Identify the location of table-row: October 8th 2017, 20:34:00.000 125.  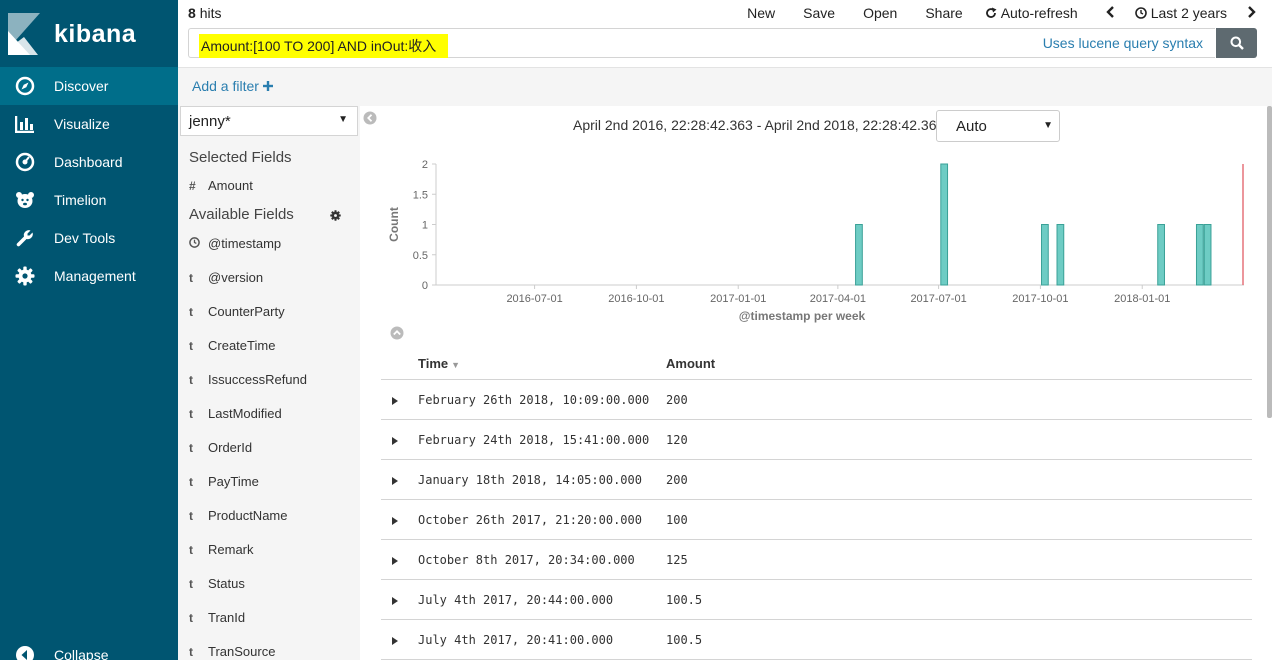
(816, 560).